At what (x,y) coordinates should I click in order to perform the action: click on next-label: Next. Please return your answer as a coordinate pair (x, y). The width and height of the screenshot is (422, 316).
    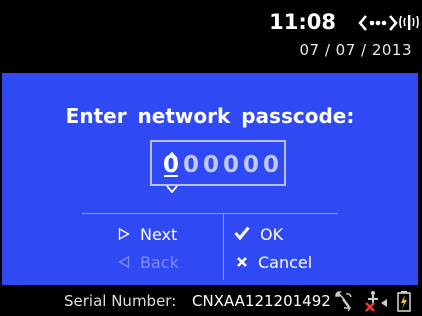
    Looking at the image, I should click on (159, 234).